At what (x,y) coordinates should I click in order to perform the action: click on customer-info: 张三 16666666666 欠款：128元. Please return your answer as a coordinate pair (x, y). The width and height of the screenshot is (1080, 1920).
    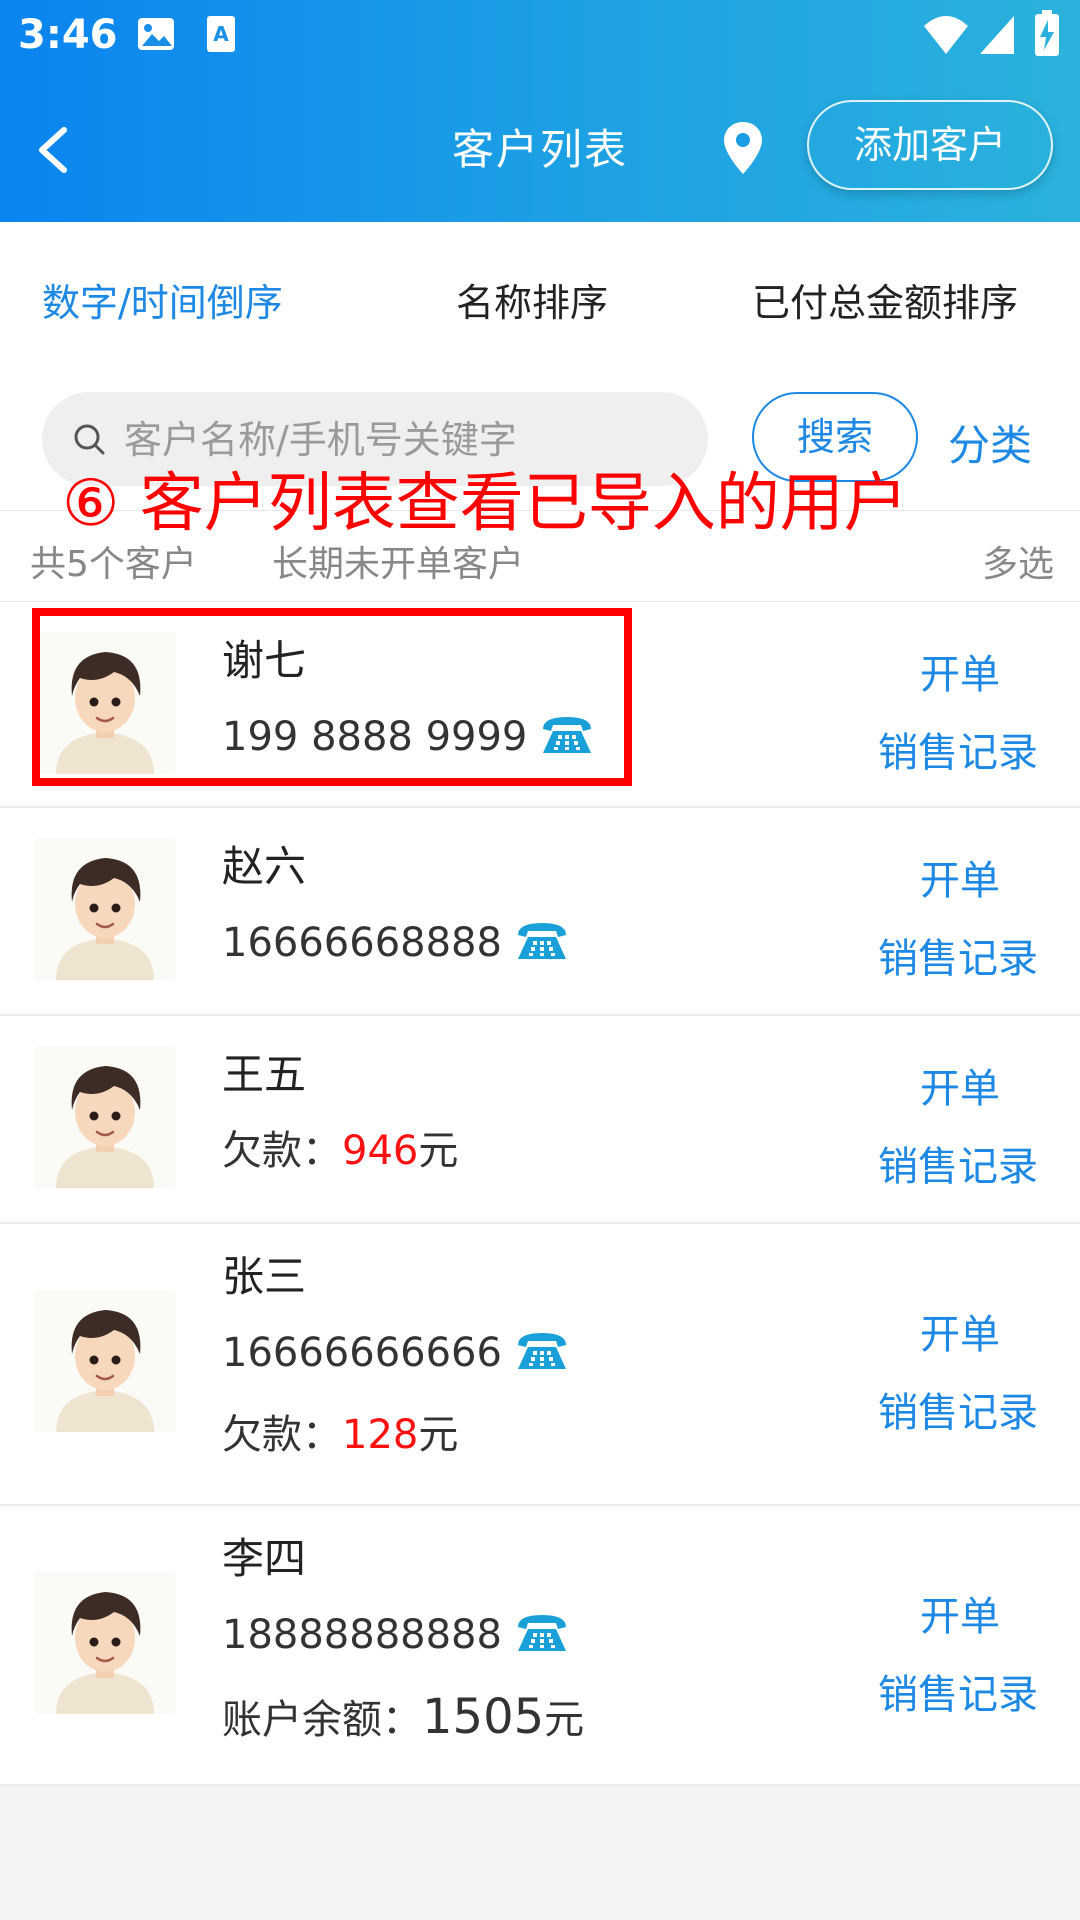
    Looking at the image, I should click on (396, 1359).